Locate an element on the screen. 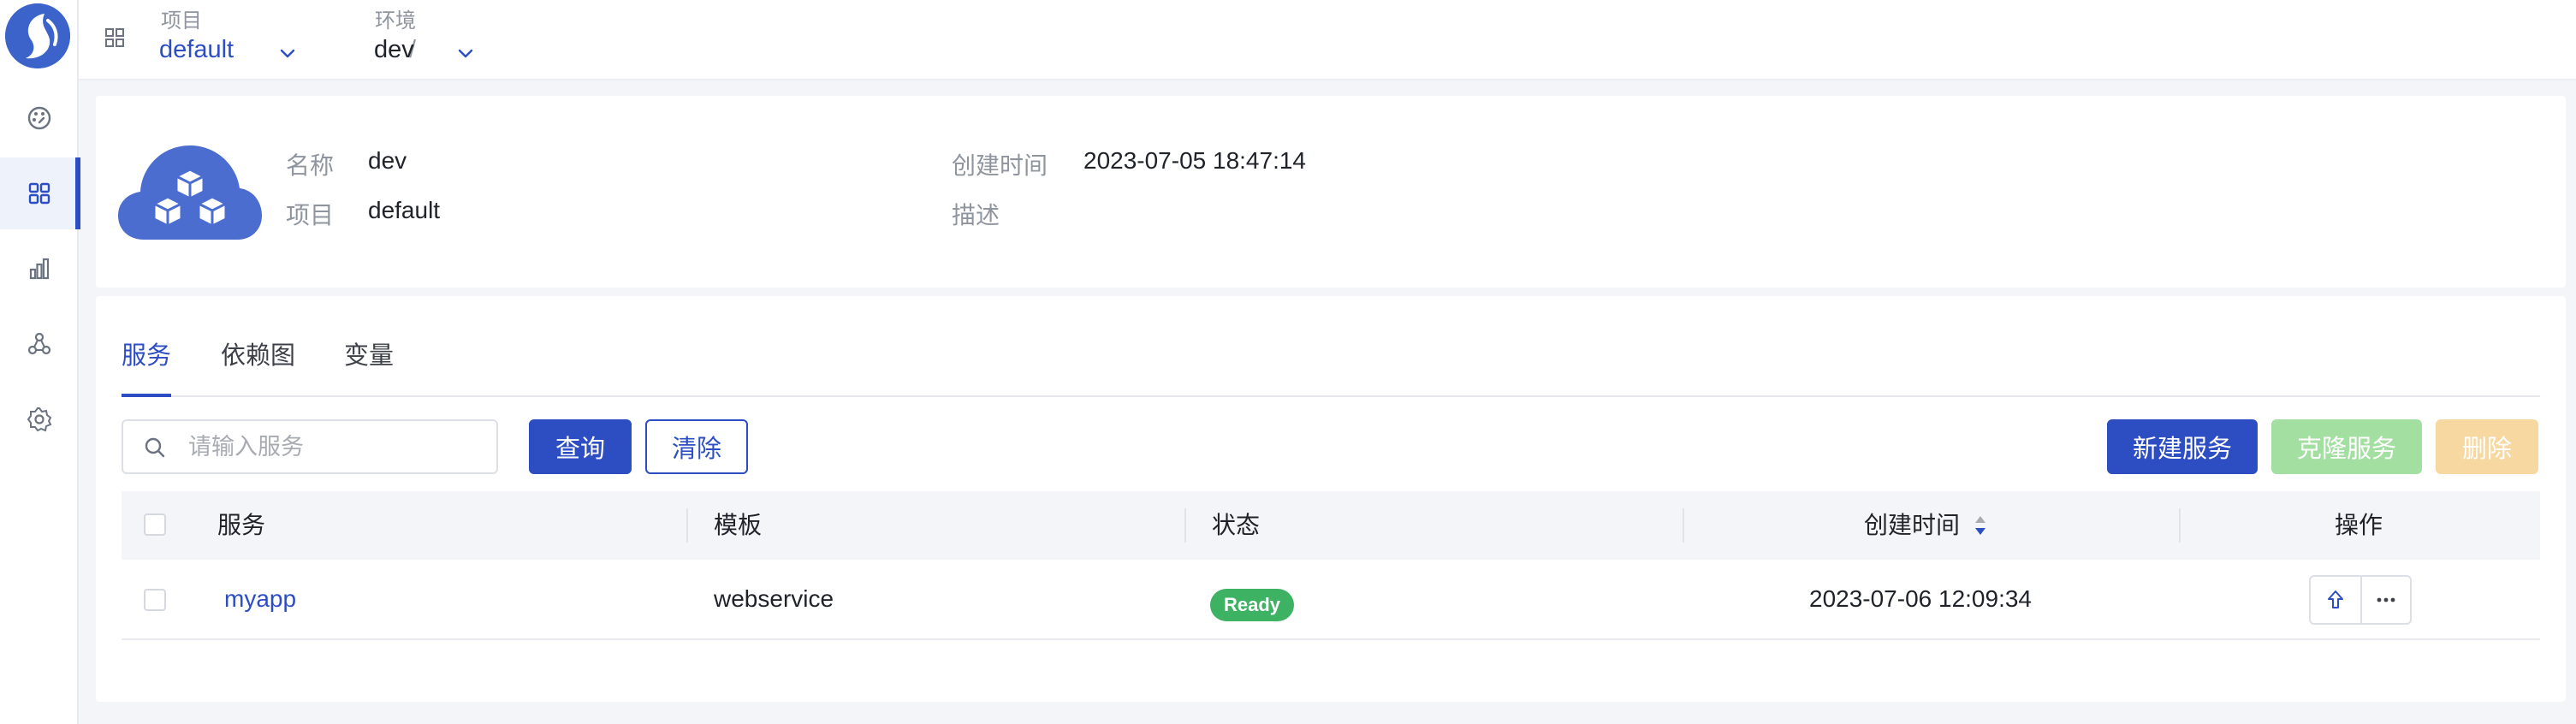 The height and width of the screenshot is (724, 2576). sidebar-item-dashboard is located at coordinates (39, 118).